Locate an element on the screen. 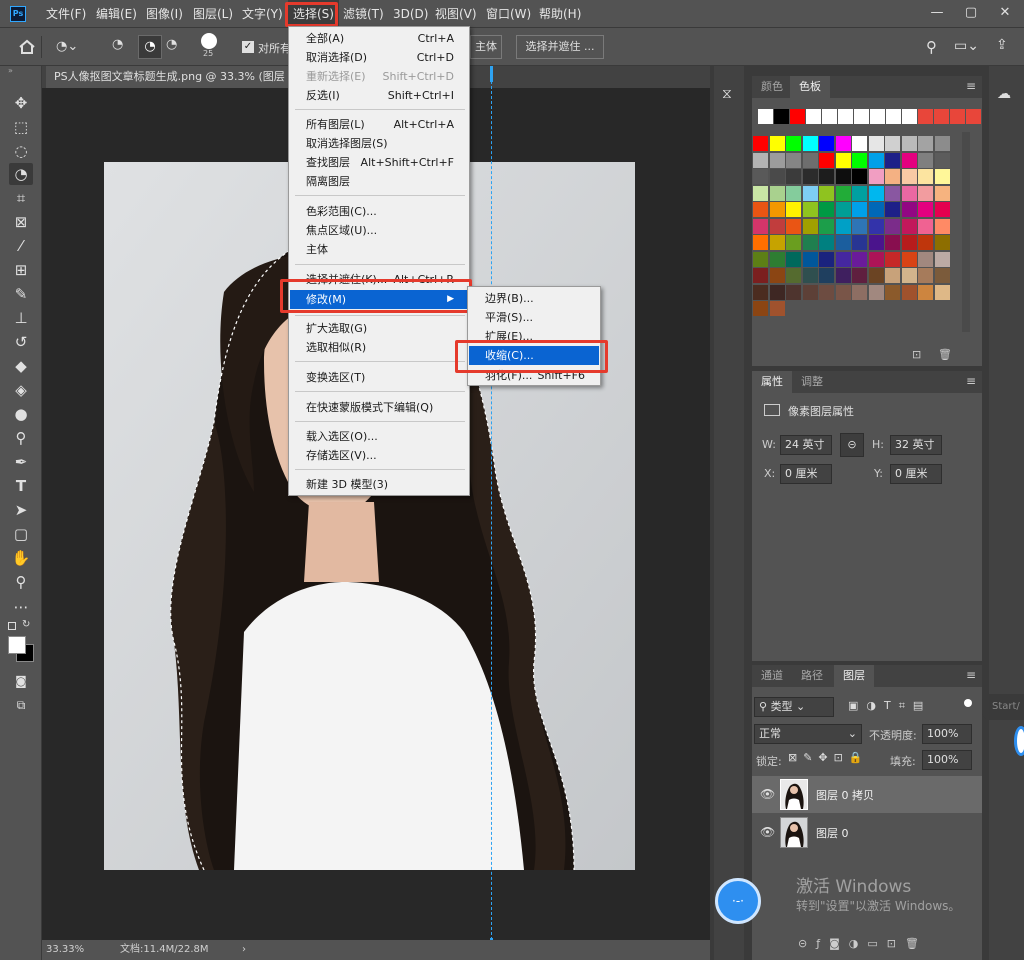  tab-channels: 通道 is located at coordinates (772, 676).